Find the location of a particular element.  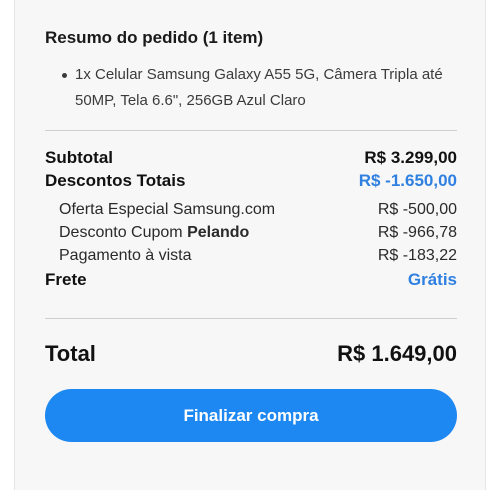

bullet-icon is located at coordinates (64, 75).